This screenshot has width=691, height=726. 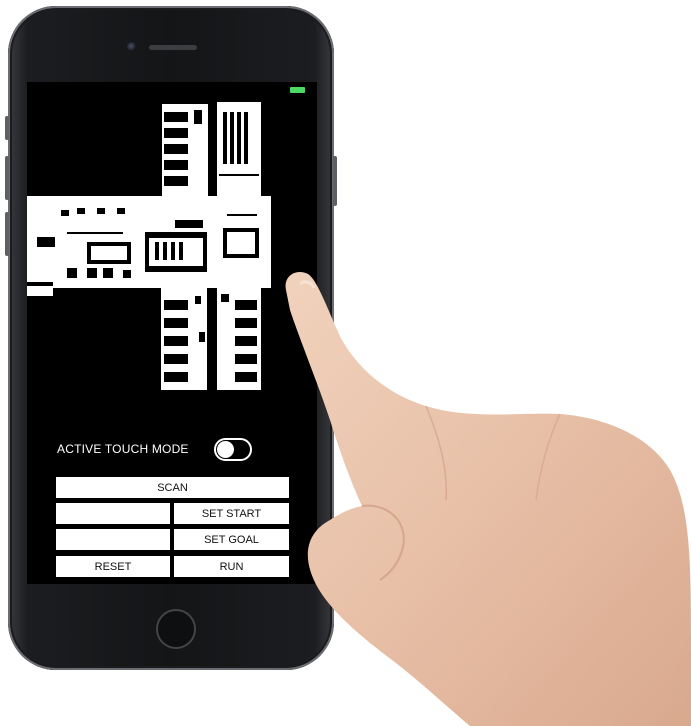 I want to click on reset-button: RESET, so click(x=113, y=566).